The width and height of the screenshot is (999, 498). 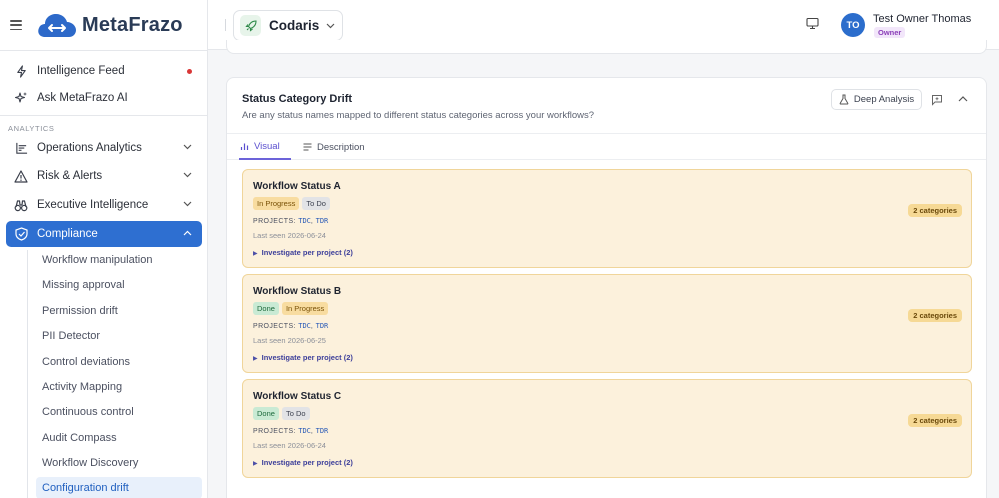 I want to click on warning-icon, so click(x=21, y=176).